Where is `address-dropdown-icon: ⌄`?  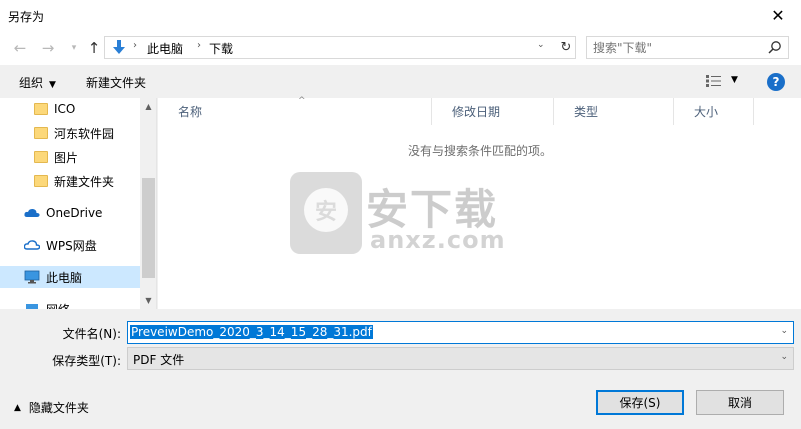
address-dropdown-icon: ⌄ is located at coordinates (541, 45).